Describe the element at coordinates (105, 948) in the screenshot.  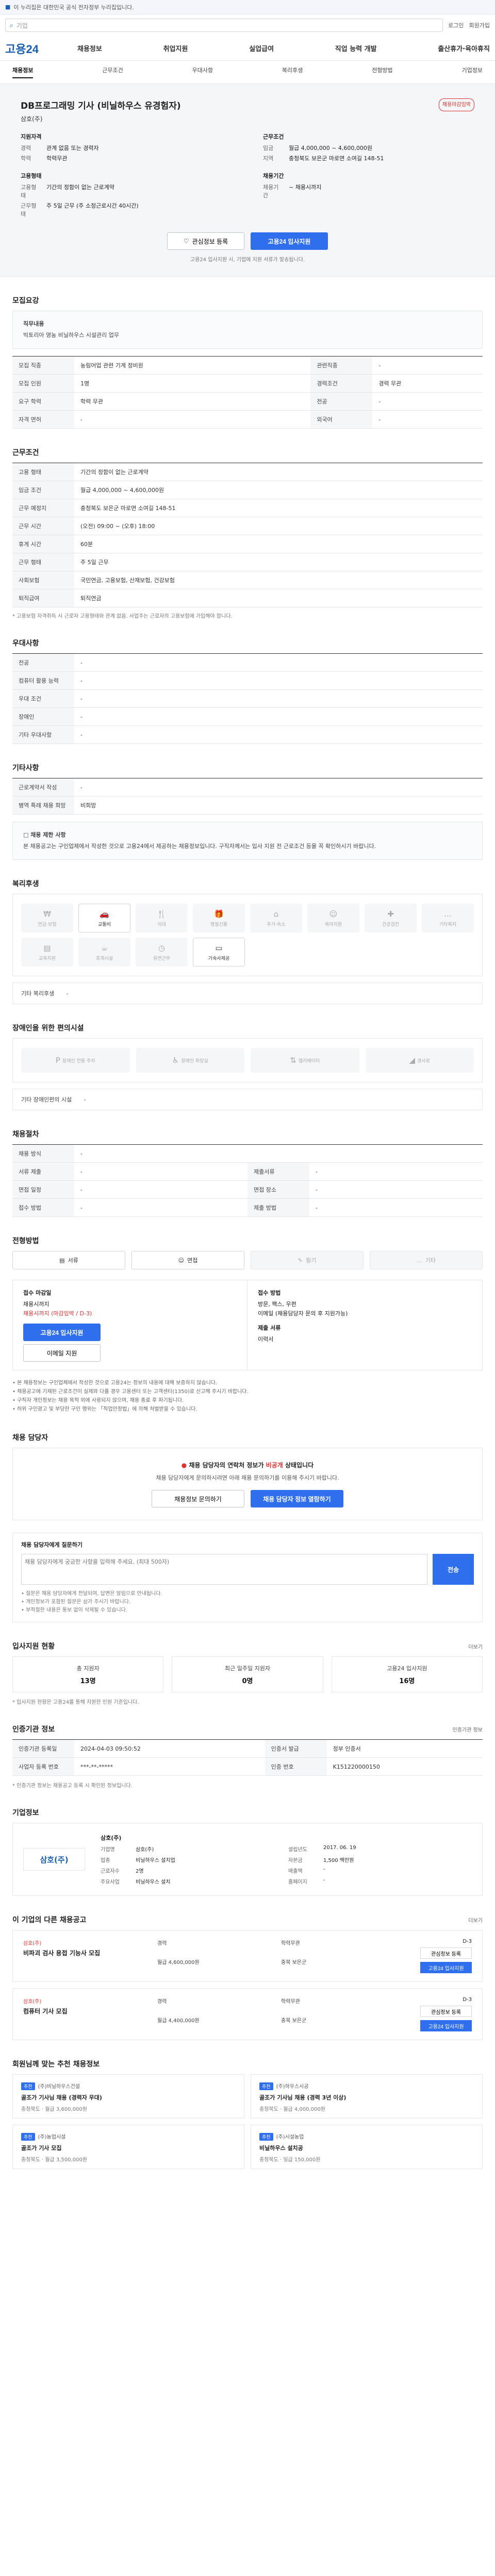
I see `coffee-icon: ☕` at that location.